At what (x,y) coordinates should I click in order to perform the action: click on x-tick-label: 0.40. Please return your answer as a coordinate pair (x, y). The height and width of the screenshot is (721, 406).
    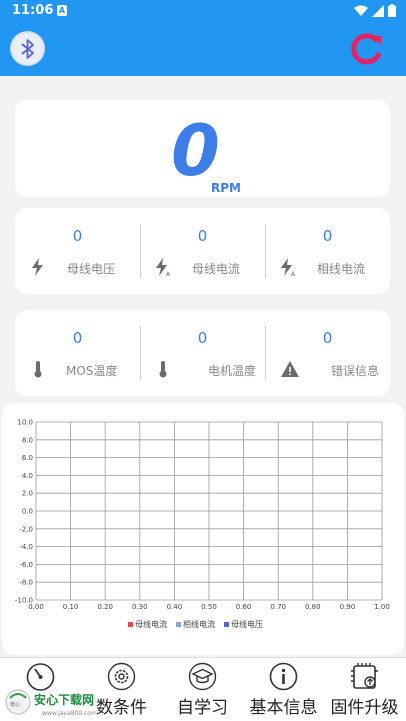
    Looking at the image, I should click on (175, 607).